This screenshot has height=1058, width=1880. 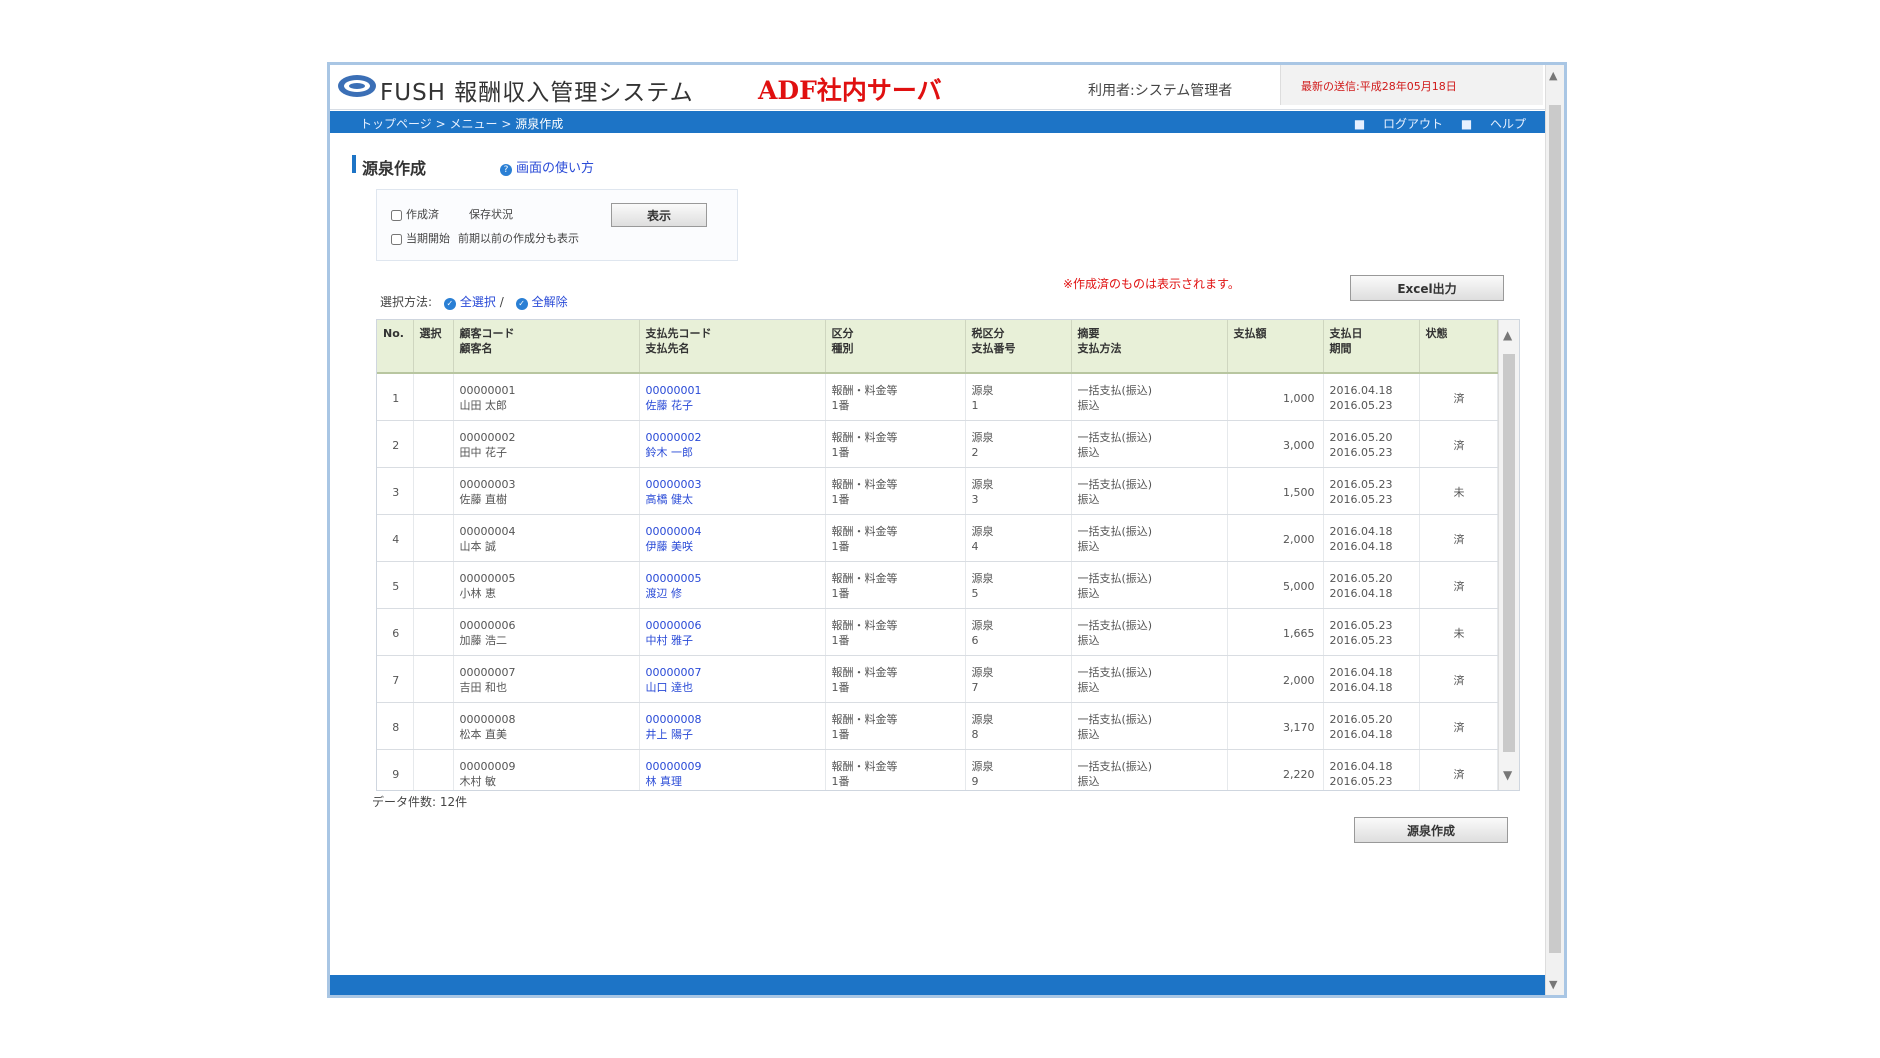 What do you see at coordinates (452, 214) in the screenshot?
I see `filter-row-created: 作成済 保存状況` at bounding box center [452, 214].